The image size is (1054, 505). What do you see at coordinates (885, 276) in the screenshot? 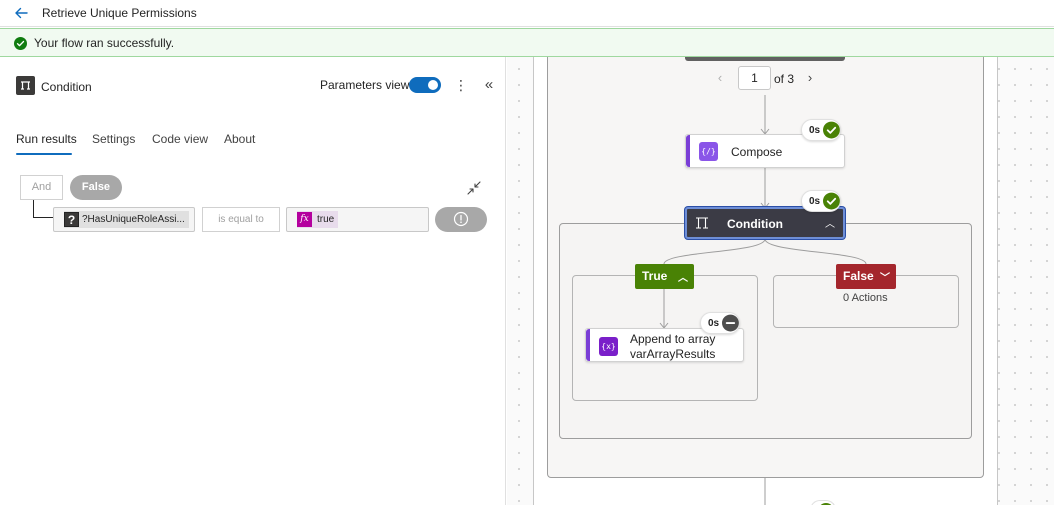
I see `chevron-down-icon: ﹀` at bounding box center [885, 276].